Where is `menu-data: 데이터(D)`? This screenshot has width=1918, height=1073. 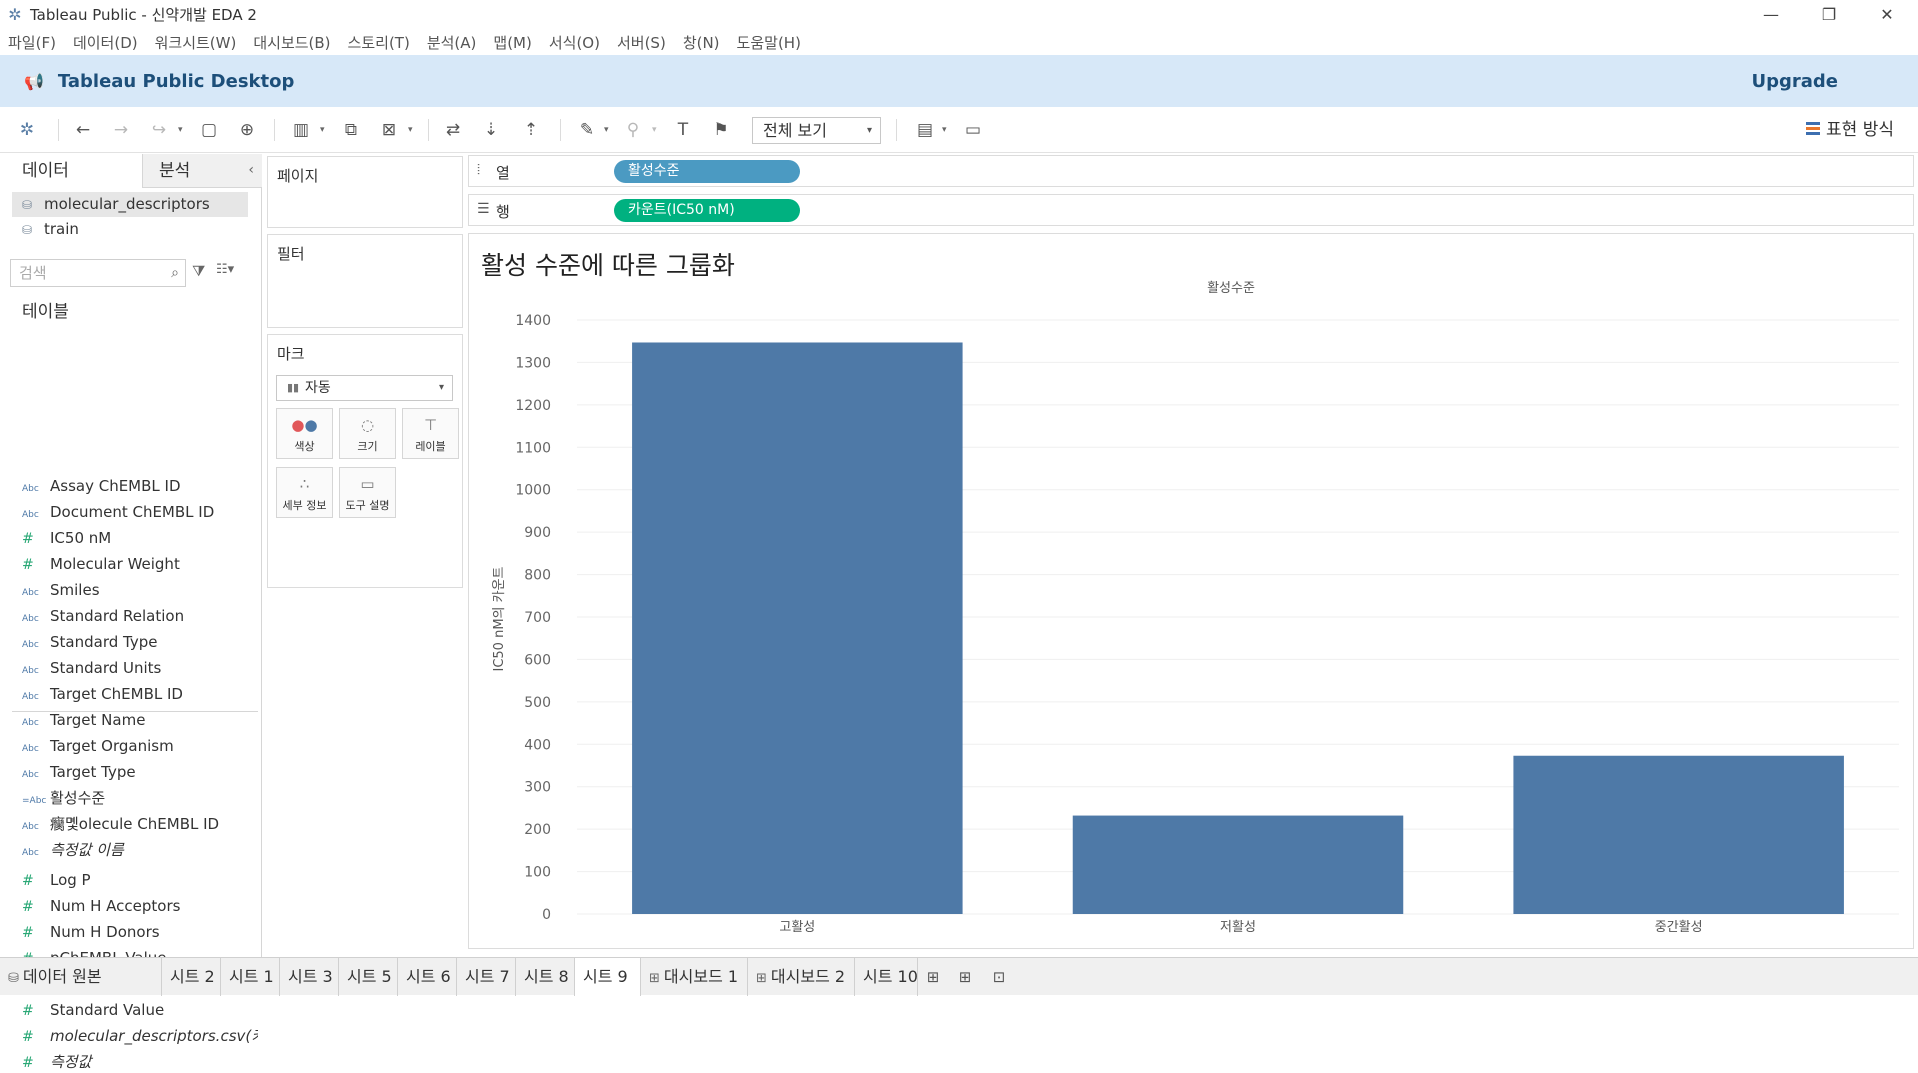 menu-data: 데이터(D) is located at coordinates (105, 42).